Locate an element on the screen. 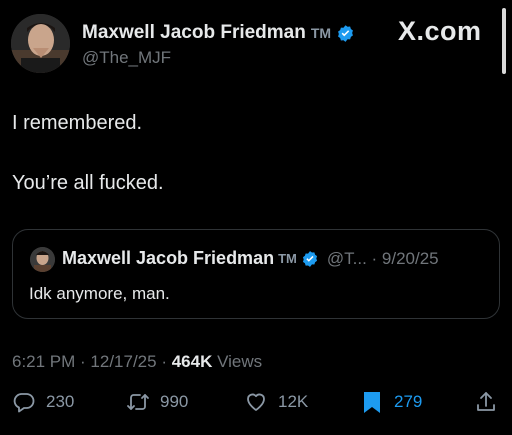  quoted-display-name: Maxwell Jacob Friedman is located at coordinates (168, 258).